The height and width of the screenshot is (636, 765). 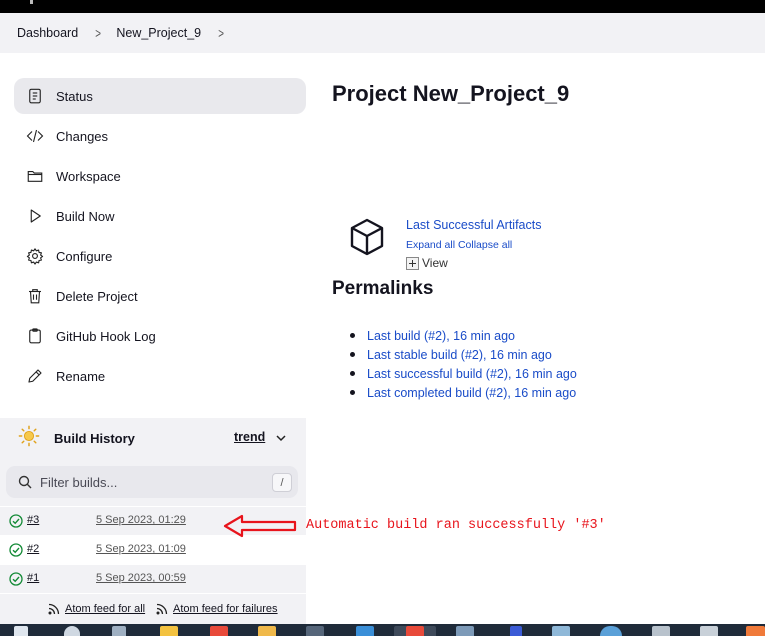 I want to click on trash-icon, so click(x=35, y=296).